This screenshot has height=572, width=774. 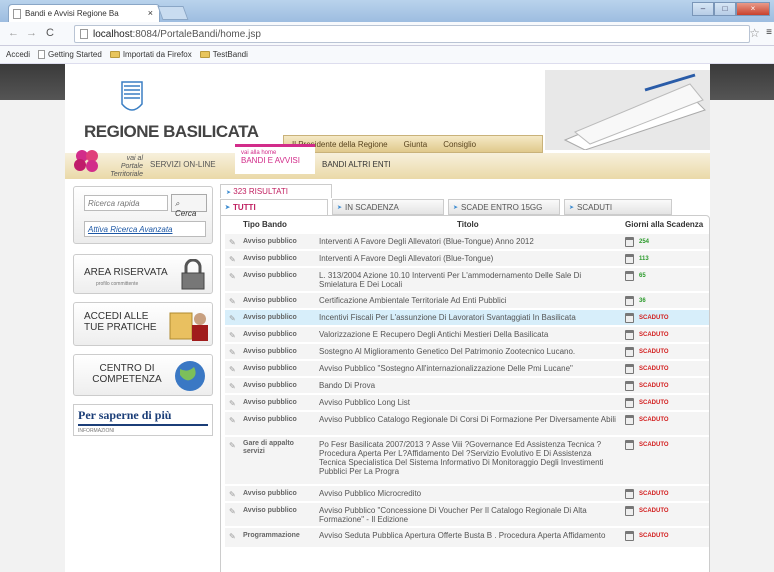 I want to click on cell-titolo: Avviso Pubblico Long List, so click(x=469, y=402).